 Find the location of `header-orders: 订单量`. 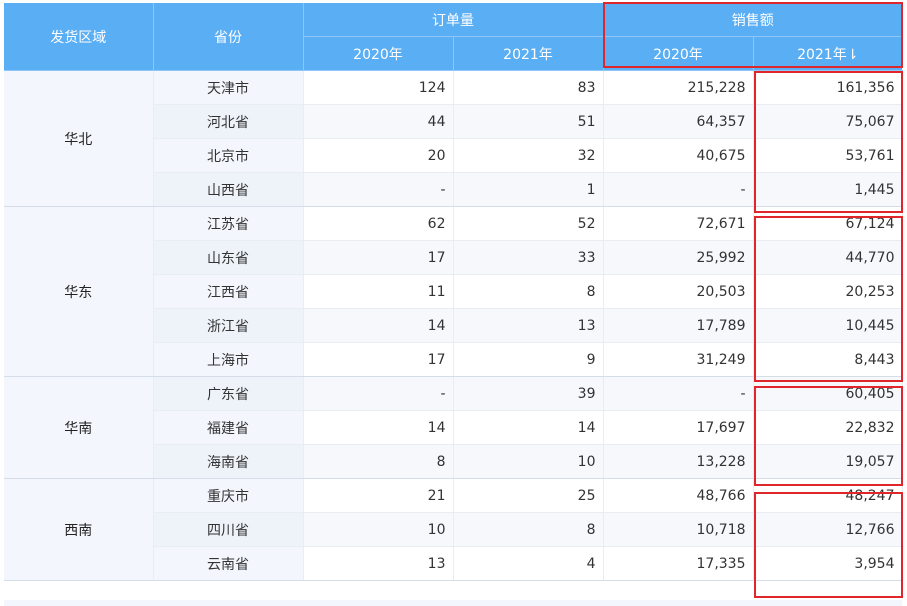

header-orders: 订单量 is located at coordinates (453, 20).